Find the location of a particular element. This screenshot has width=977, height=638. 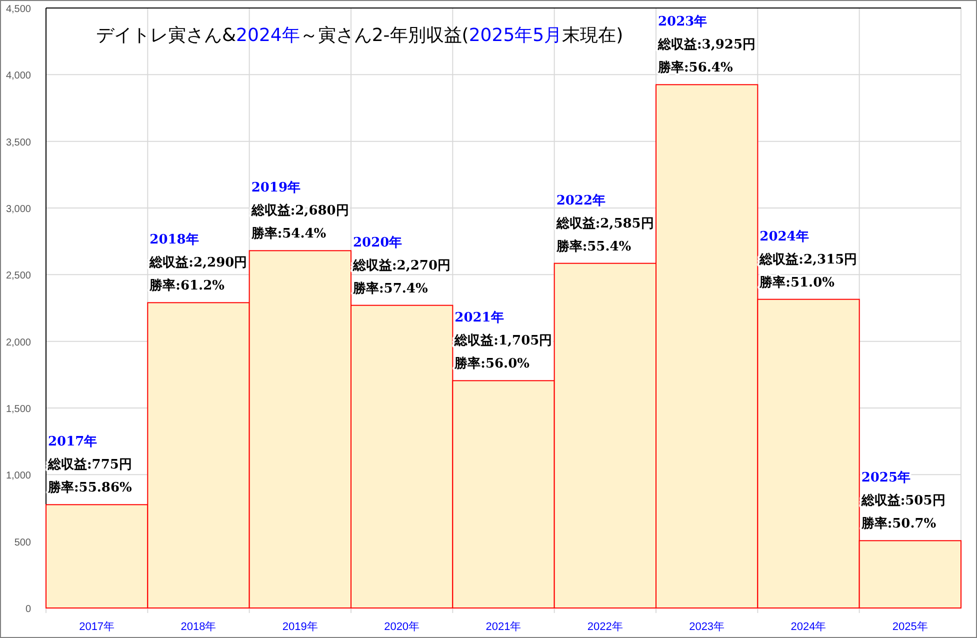

data-label: 2017年 is located at coordinates (73, 442).